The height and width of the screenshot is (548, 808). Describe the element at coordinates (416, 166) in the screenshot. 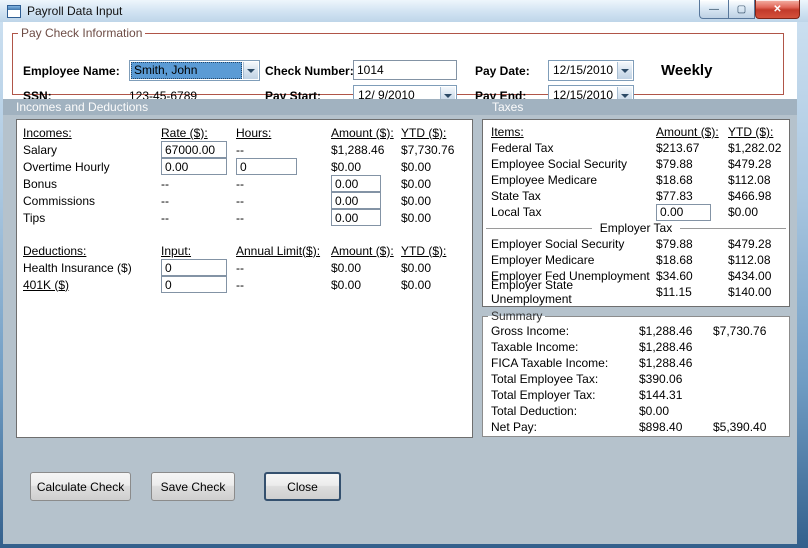

I see `overtime-ytd: $0.00` at that location.